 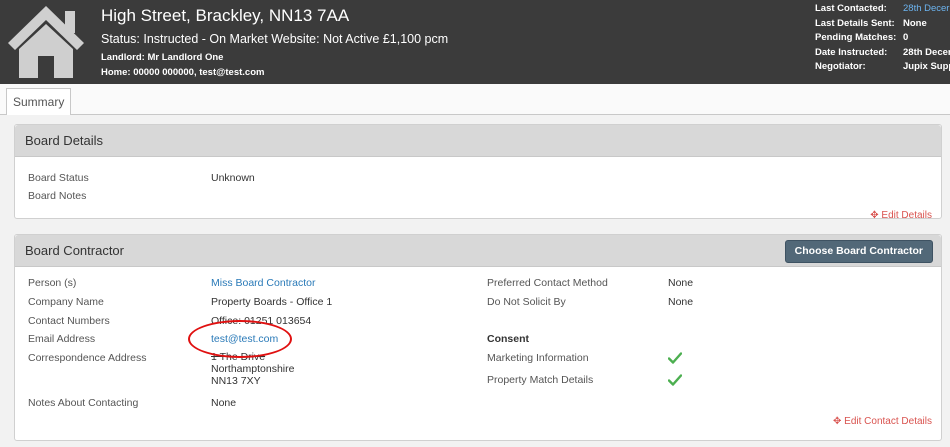 What do you see at coordinates (871, 23) in the screenshot?
I see `meta-last-details-sent: Last Details Sent: None` at bounding box center [871, 23].